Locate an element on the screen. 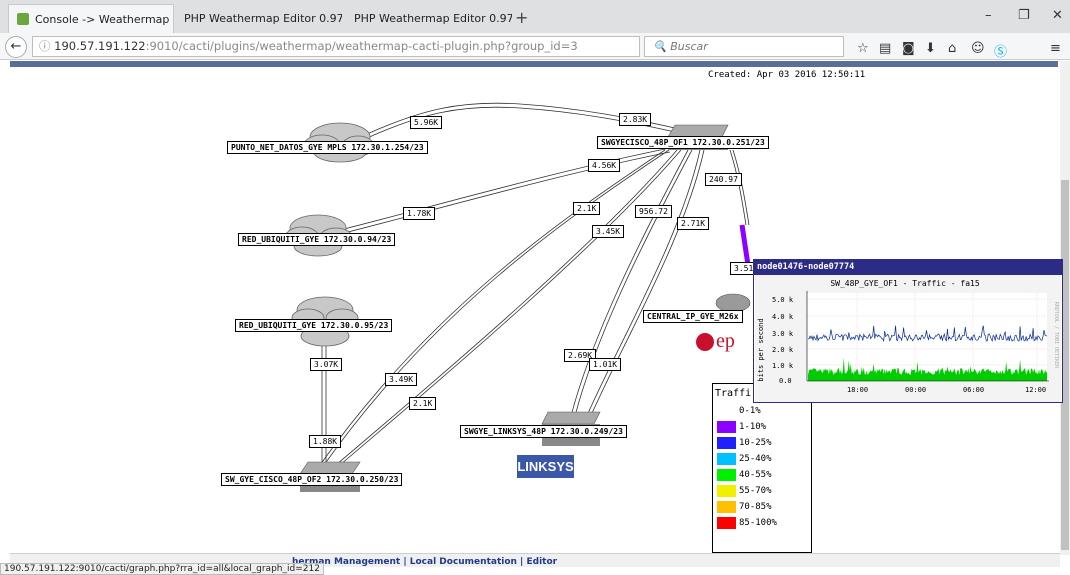  link-label: 3.07K is located at coordinates (326, 364).